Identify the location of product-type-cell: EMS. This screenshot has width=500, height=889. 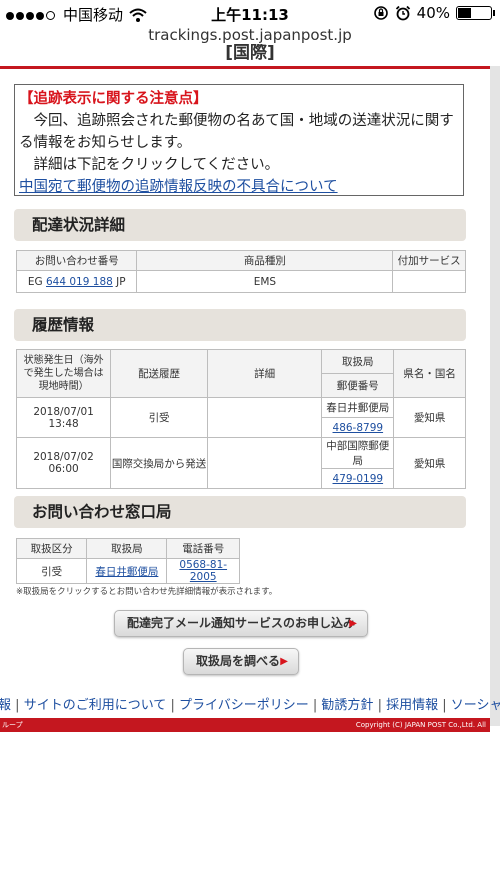
(265, 281).